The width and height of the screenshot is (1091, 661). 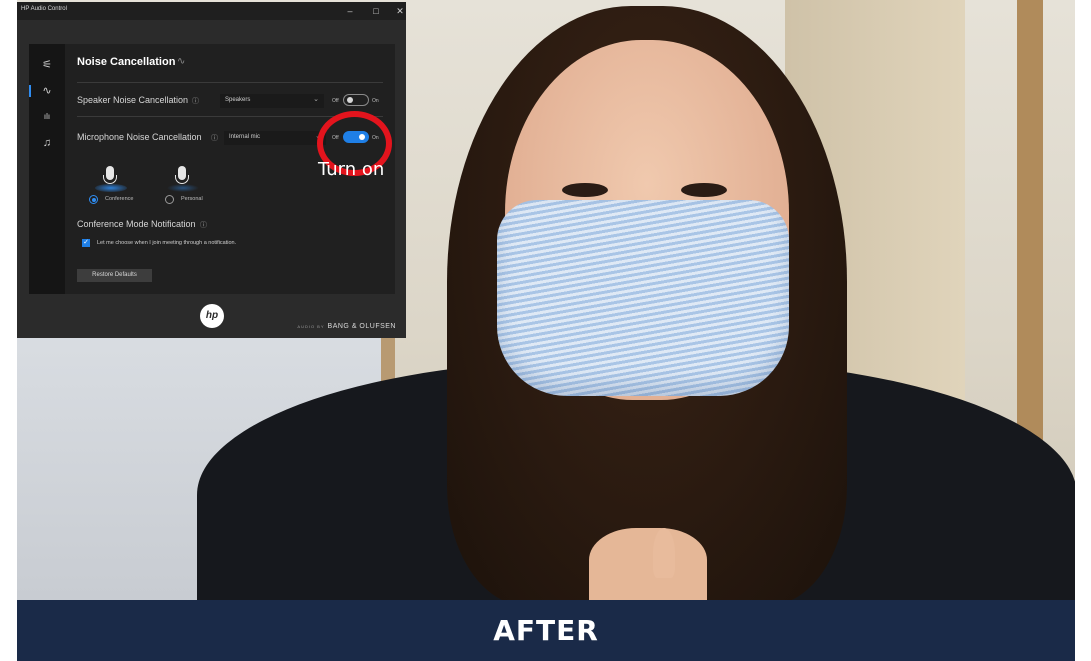 What do you see at coordinates (351, 169) in the screenshot?
I see `turn-on-annotation: Turn on` at bounding box center [351, 169].